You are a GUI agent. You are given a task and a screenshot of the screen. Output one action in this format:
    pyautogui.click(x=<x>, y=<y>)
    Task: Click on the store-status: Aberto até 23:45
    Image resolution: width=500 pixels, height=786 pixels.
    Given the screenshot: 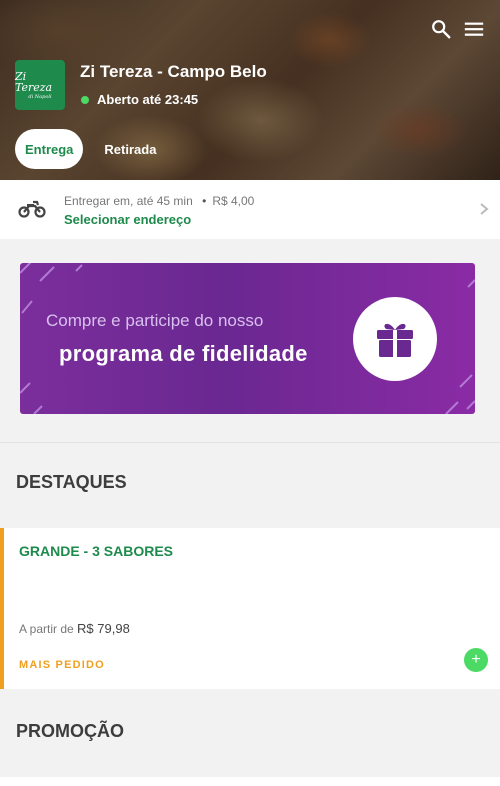 What is the action you would take?
    pyautogui.click(x=139, y=99)
    